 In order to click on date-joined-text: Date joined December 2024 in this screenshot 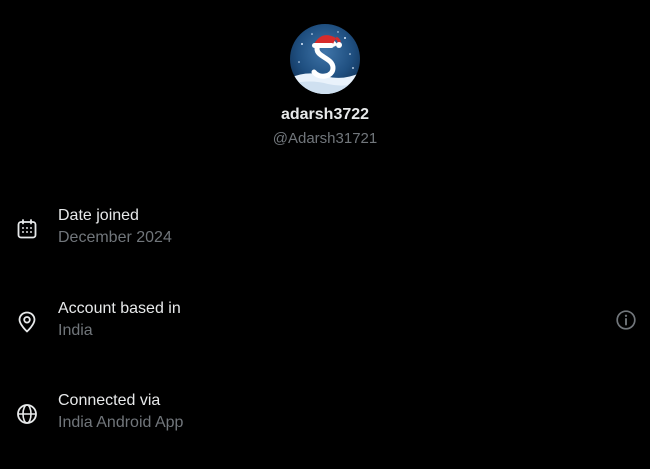, I will do `click(115, 227)`.